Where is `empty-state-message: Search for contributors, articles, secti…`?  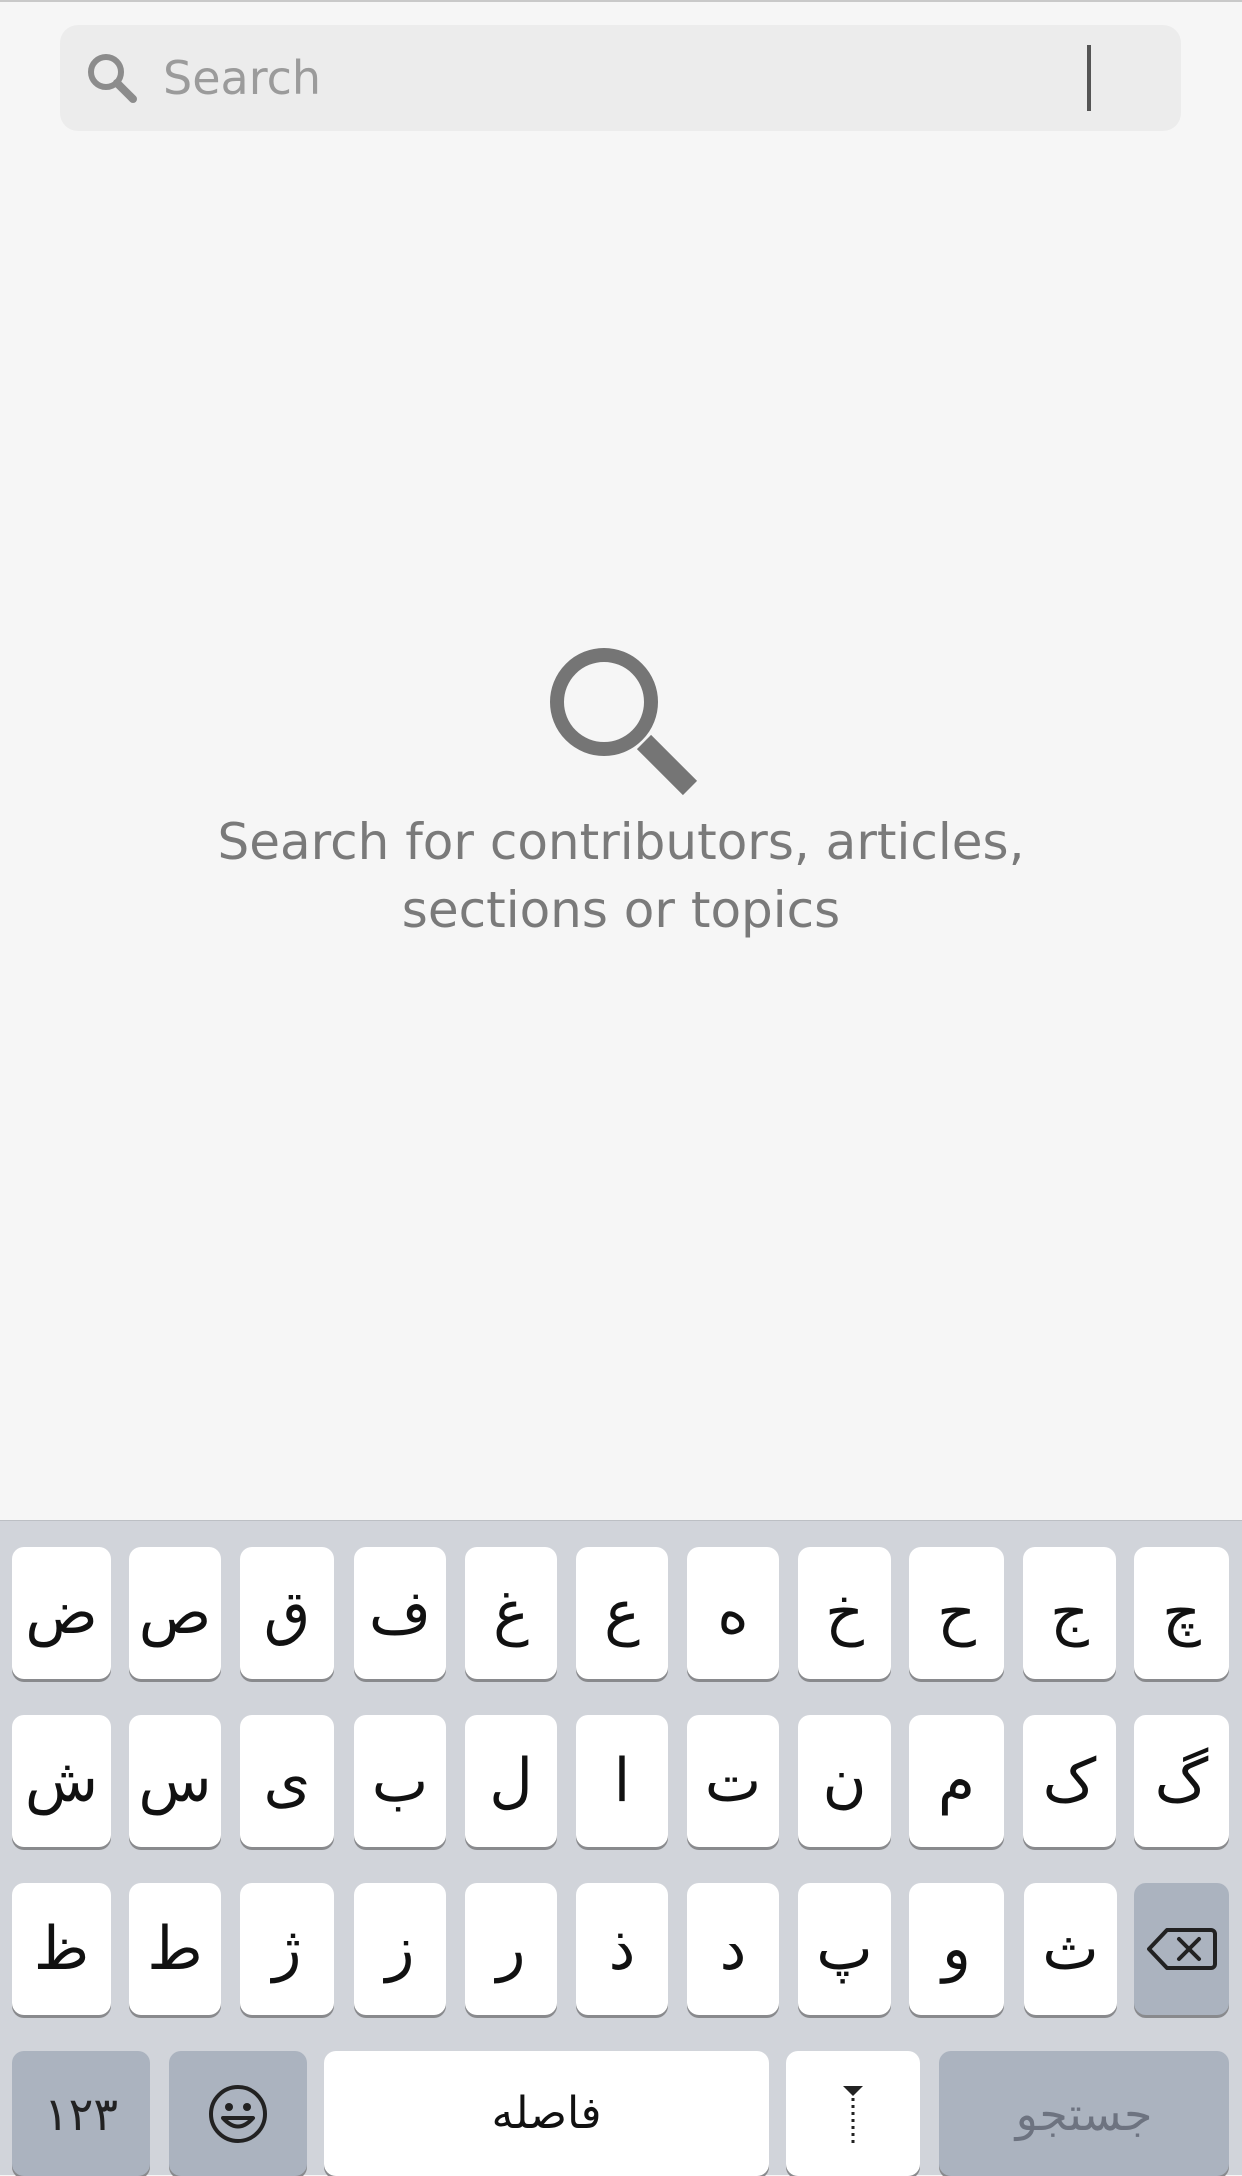 empty-state-message: Search for contributors, articles, secti… is located at coordinates (621, 876).